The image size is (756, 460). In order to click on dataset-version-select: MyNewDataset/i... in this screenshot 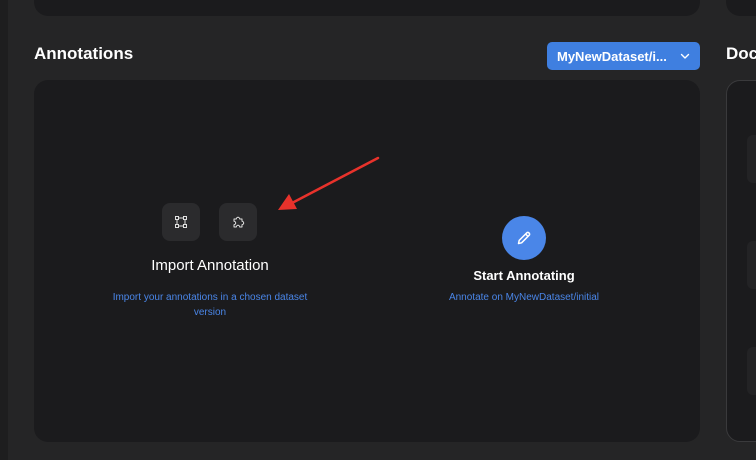, I will do `click(623, 56)`.